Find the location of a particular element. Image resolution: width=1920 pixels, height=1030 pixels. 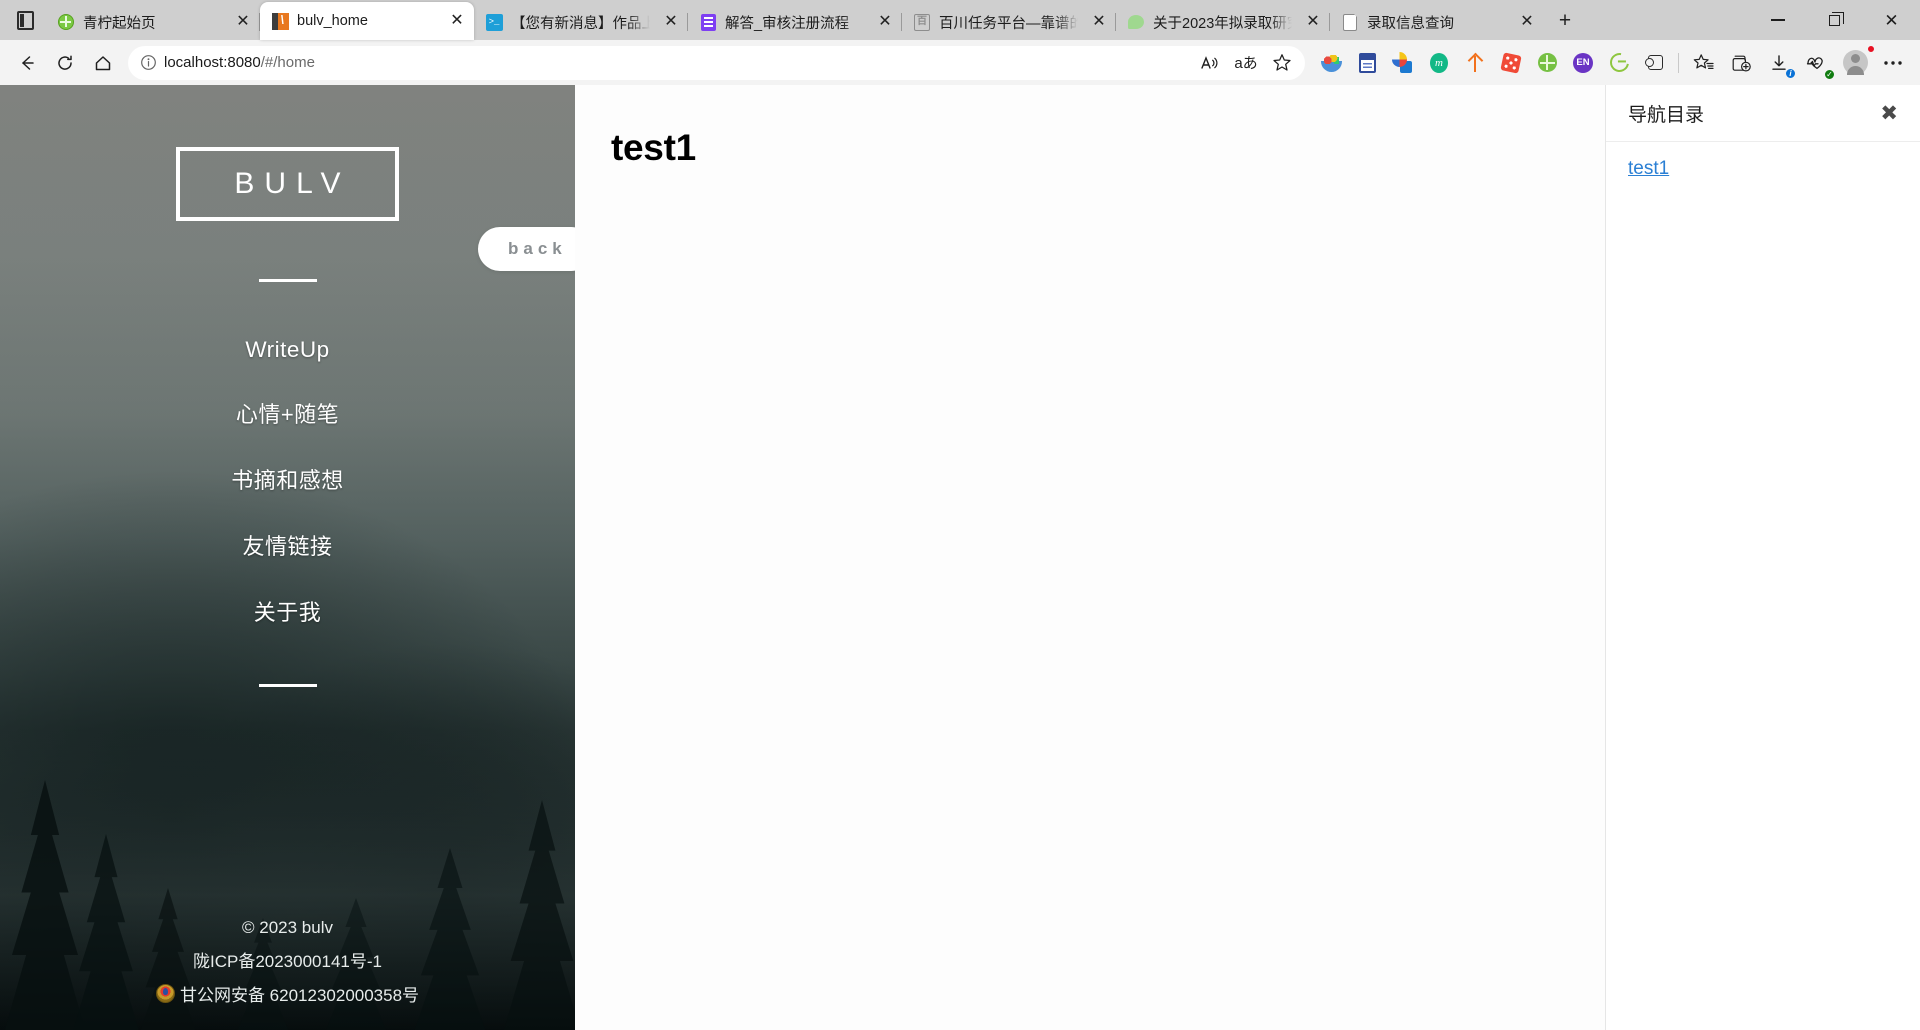

profile-avatar is located at coordinates (1855, 62).